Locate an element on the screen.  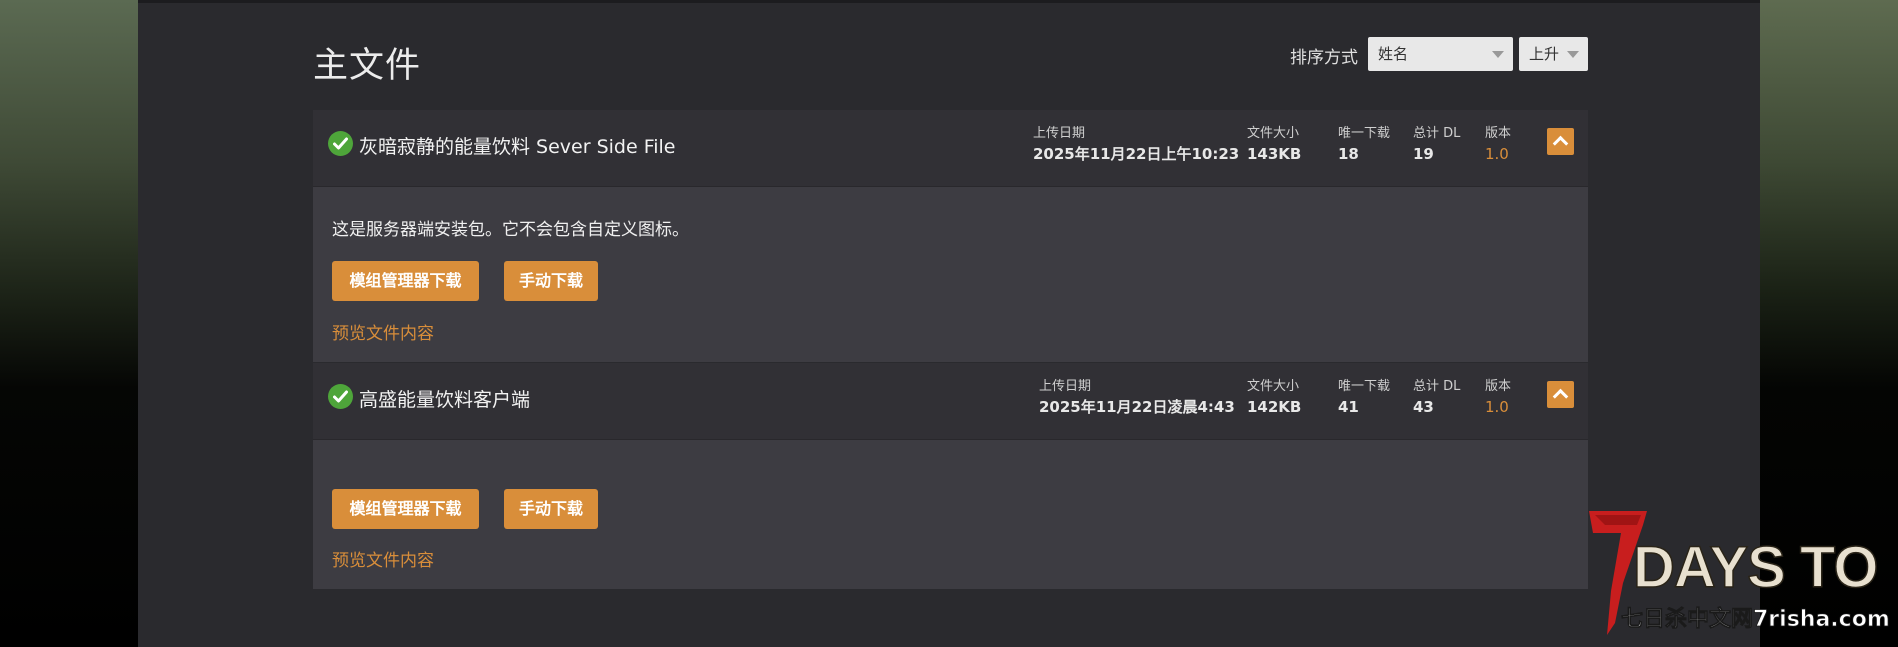
upload-date: 上传日期 2025年11月22日凌晨4:43 is located at coordinates (1137, 398).